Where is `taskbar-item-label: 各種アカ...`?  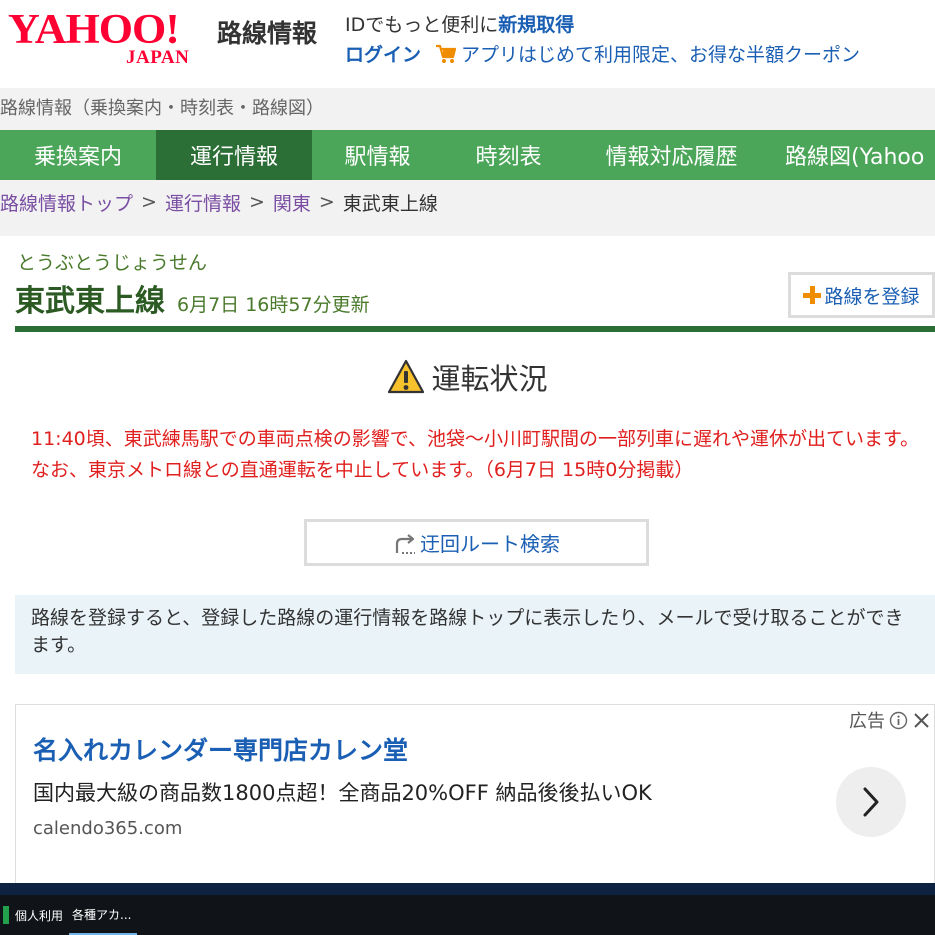 taskbar-item-label: 各種アカ... is located at coordinates (102, 914).